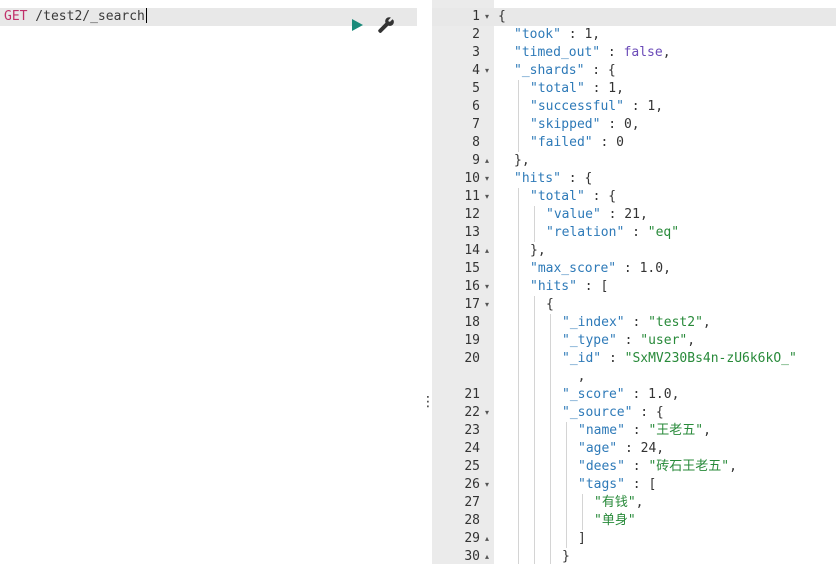  I want to click on line-number: 12, so click(472, 214).